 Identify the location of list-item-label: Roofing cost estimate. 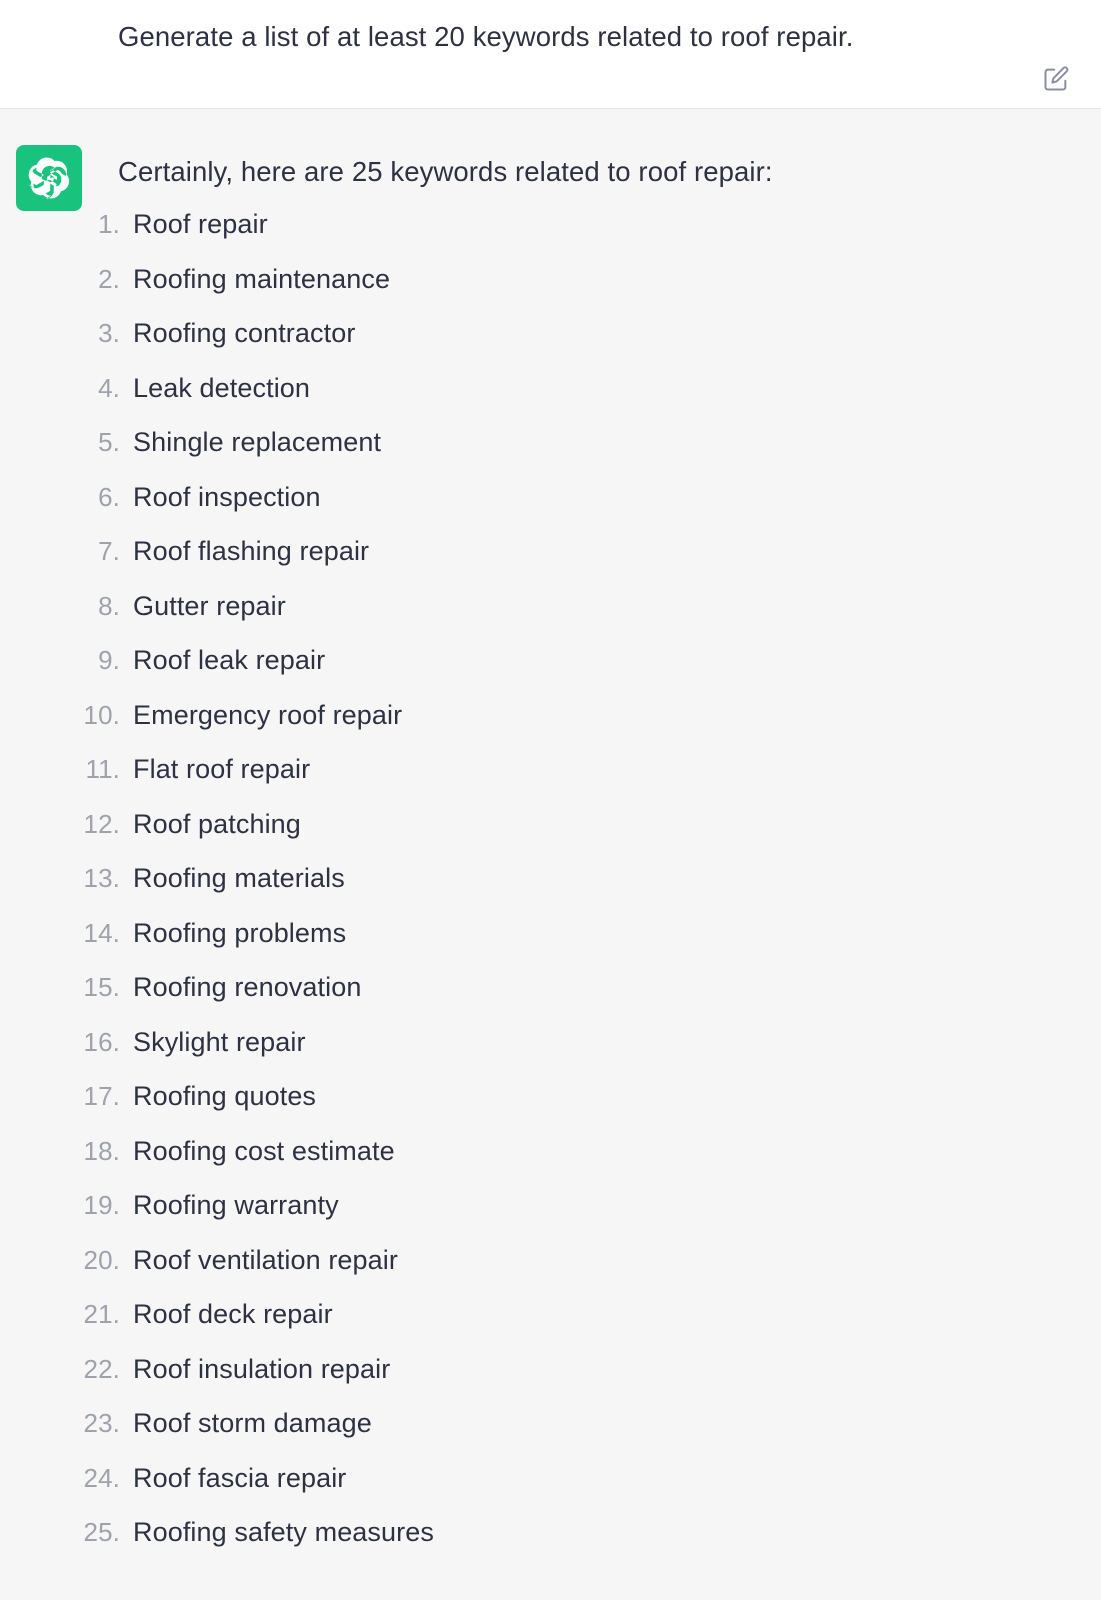
(264, 1150).